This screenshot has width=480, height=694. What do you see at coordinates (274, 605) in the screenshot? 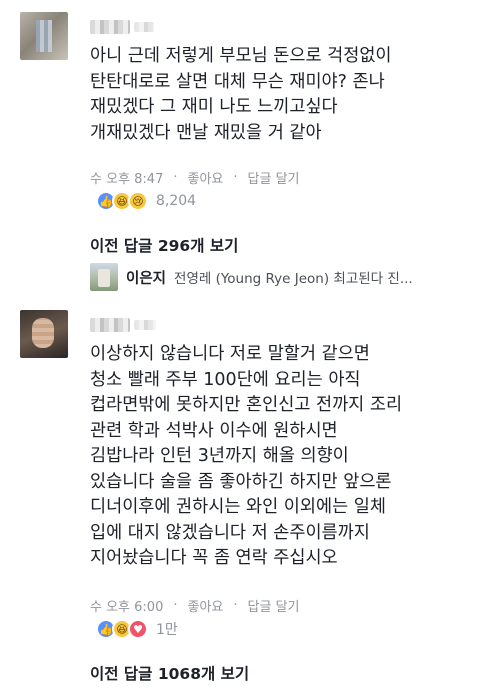
I see `reply-link: 답글 달기` at bounding box center [274, 605].